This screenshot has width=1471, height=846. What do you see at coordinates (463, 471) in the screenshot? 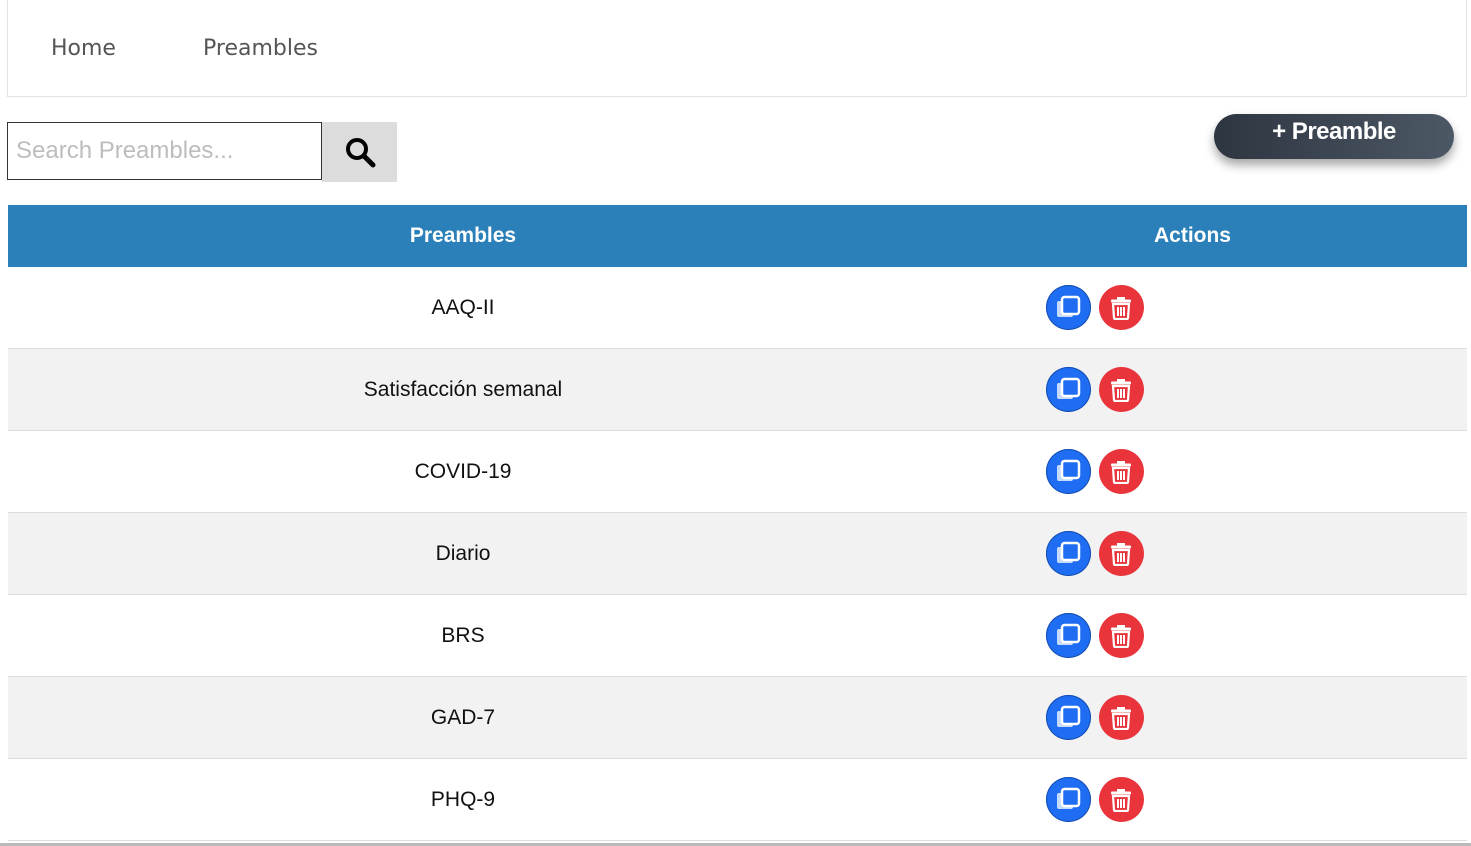
I see `preamble-name: COVID-19` at bounding box center [463, 471].